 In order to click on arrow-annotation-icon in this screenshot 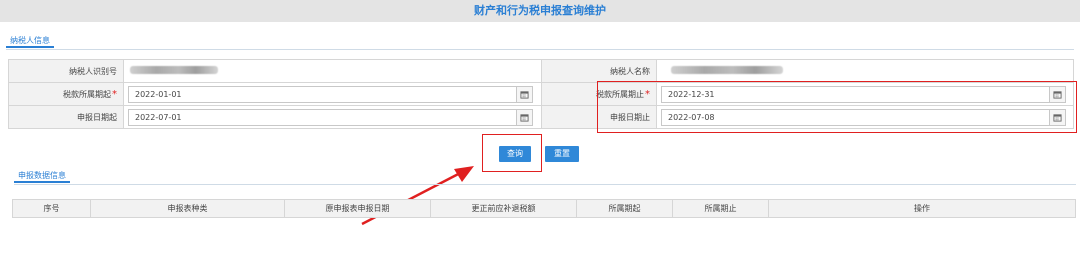, I will do `click(417, 196)`.